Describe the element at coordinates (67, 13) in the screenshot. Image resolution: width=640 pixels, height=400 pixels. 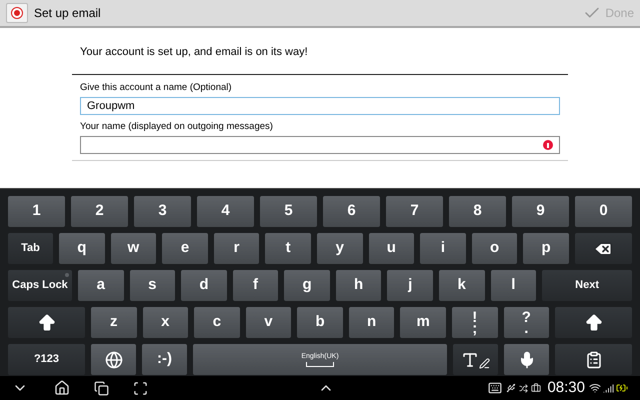
I see `screen-title: Set up email` at that location.